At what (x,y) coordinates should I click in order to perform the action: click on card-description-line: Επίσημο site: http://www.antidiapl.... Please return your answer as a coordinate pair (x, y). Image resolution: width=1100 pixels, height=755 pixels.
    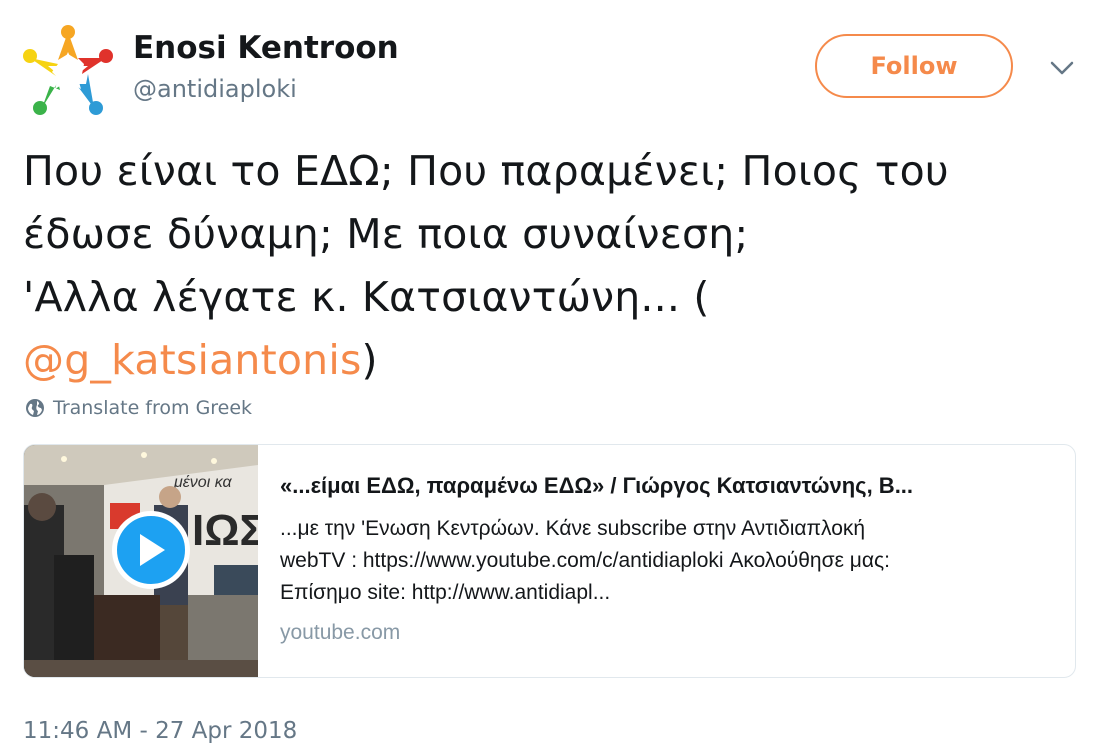
    Looking at the image, I should click on (445, 592).